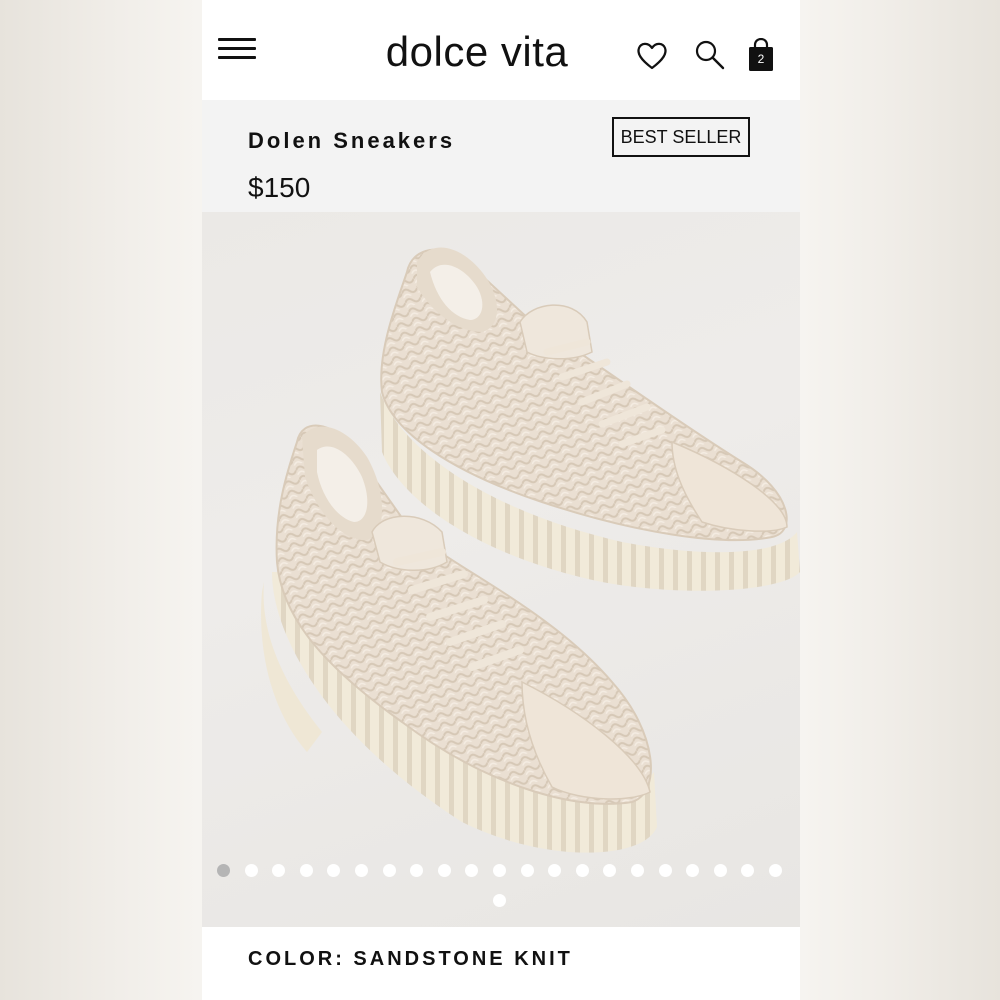  Describe the element at coordinates (501, 156) in the screenshot. I see `product-info: Dolen Sneakers BEST SELLER $150` at that location.